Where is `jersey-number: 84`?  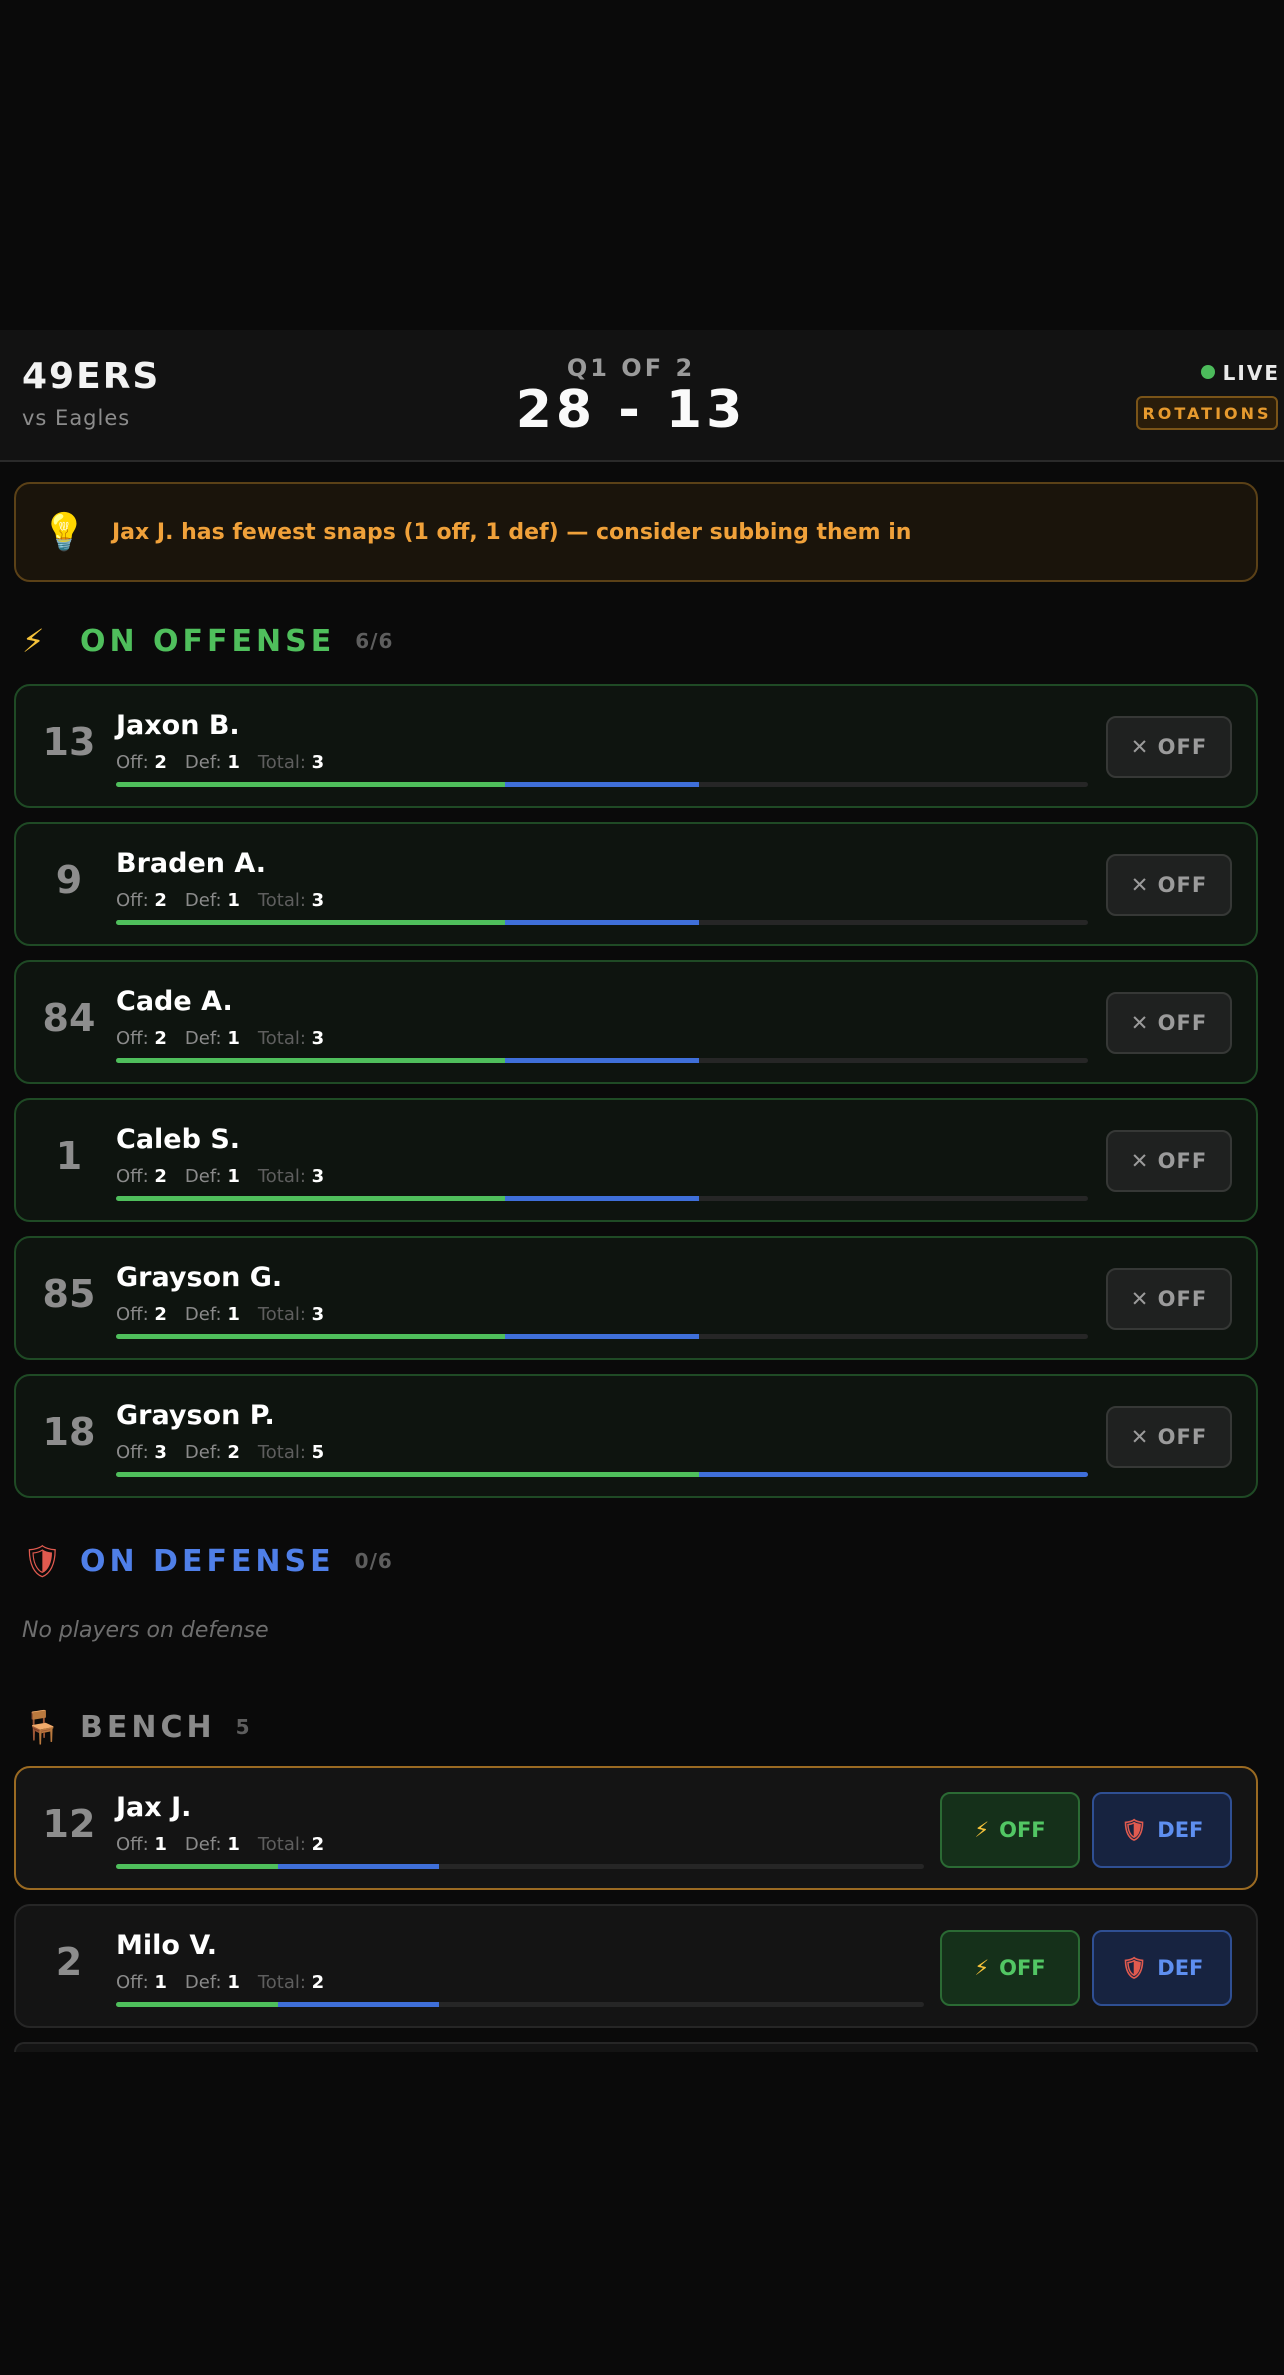
jersey-number: 84 is located at coordinates (69, 1018).